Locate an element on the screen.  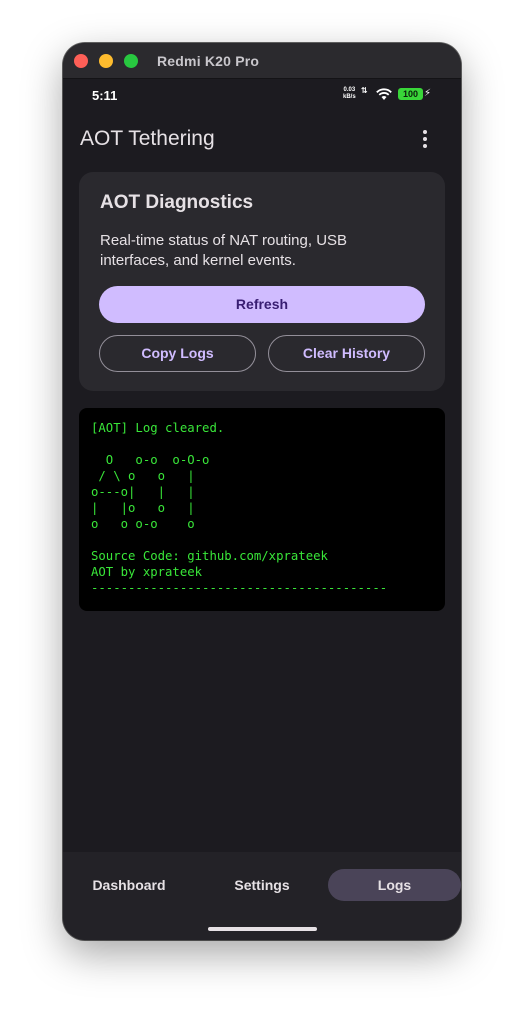
net-speed-unit: kB/s is located at coordinates (349, 97).